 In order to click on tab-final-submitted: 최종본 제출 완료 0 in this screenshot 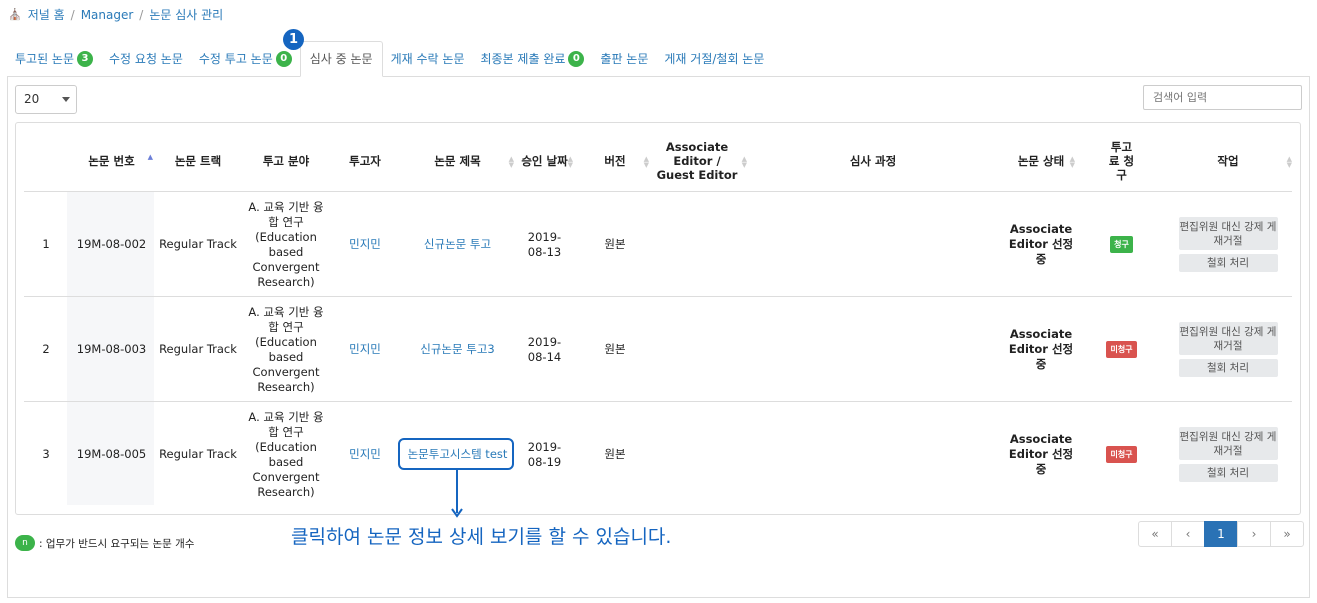, I will do `click(532, 59)`.